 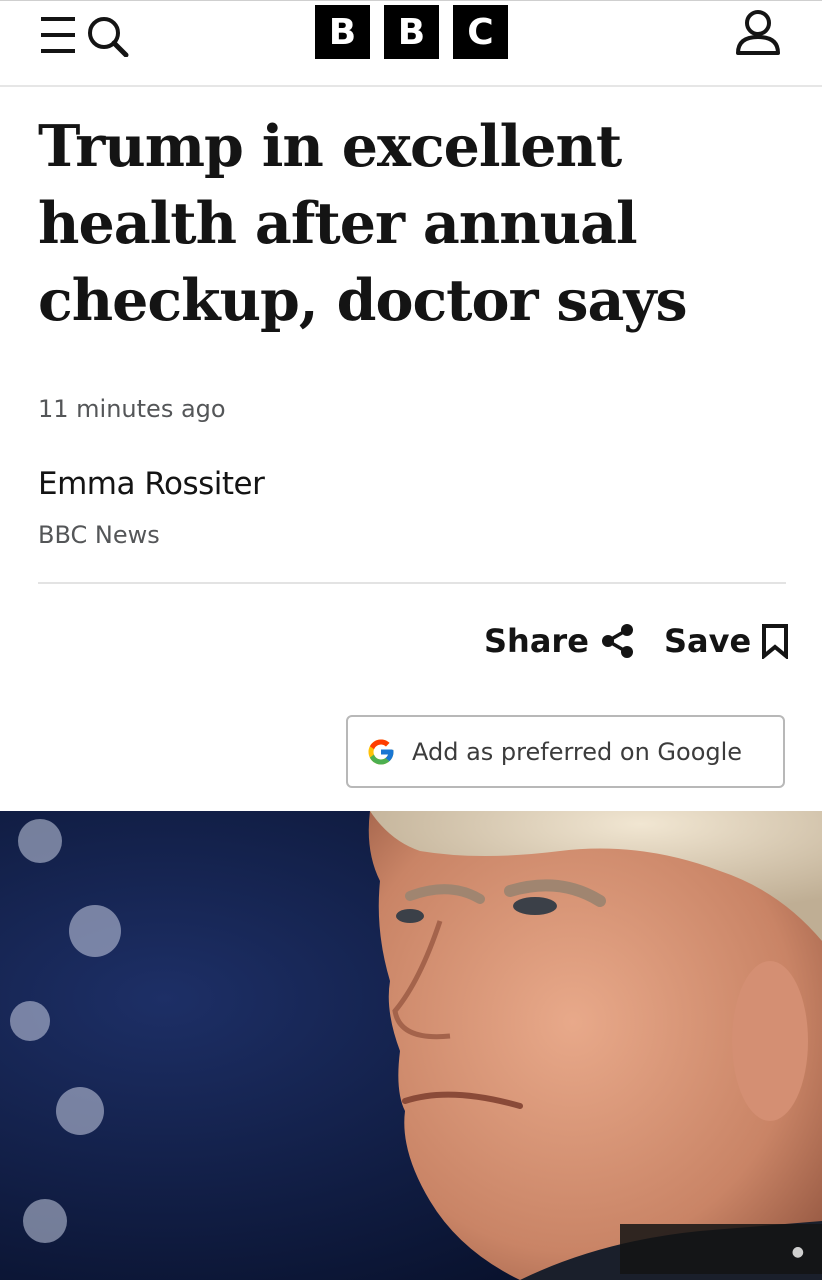 I want to click on logo-letter-c: C, so click(x=480, y=32).